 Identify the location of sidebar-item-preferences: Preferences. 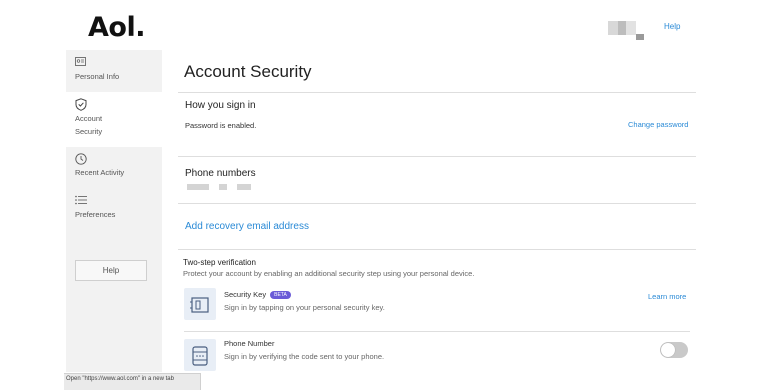
(114, 210).